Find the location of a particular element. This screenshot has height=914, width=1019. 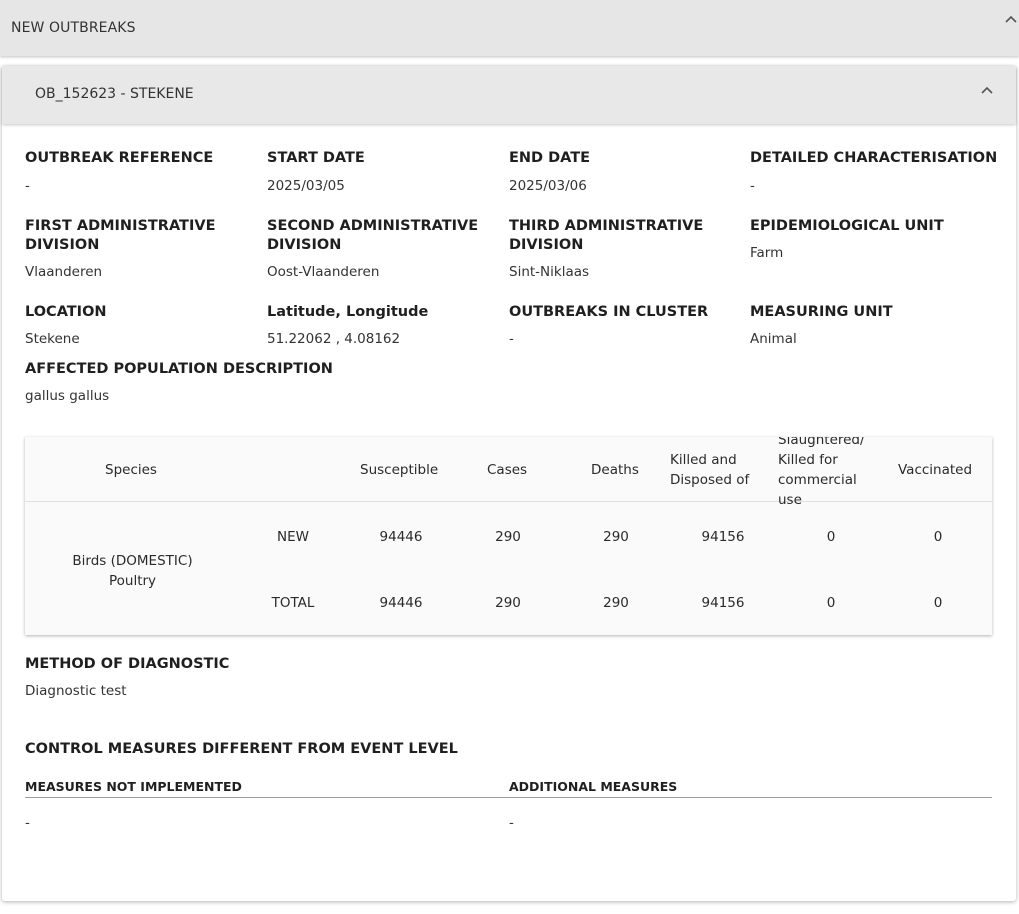

outbreaks-in-cluster-value: - is located at coordinates (511, 339).